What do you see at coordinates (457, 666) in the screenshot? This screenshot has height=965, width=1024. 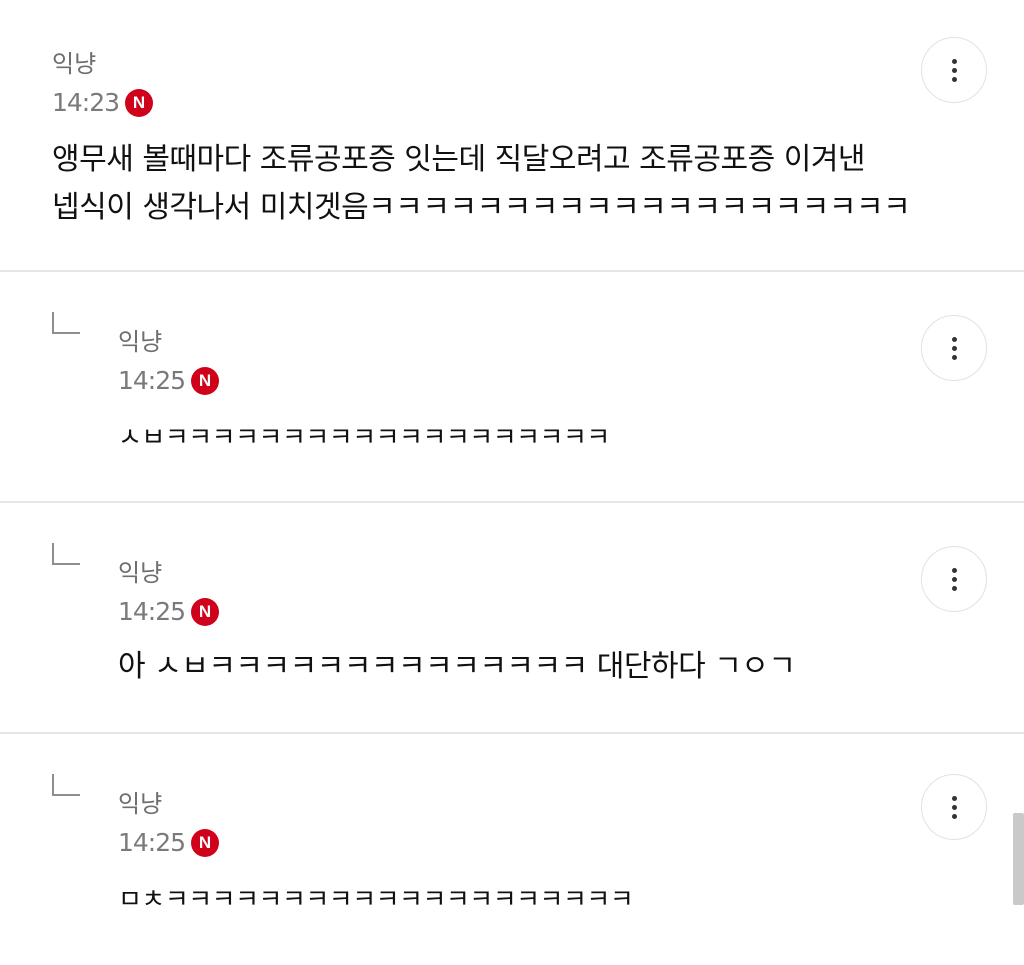 I see `comment-text: 아 ㅅㅂㅋㅋㅋㅋㅋㅋㅋㅋㅋㅋㅋㅋㅋㅋ 대단하다 ㄱㅇㄱ` at bounding box center [457, 666].